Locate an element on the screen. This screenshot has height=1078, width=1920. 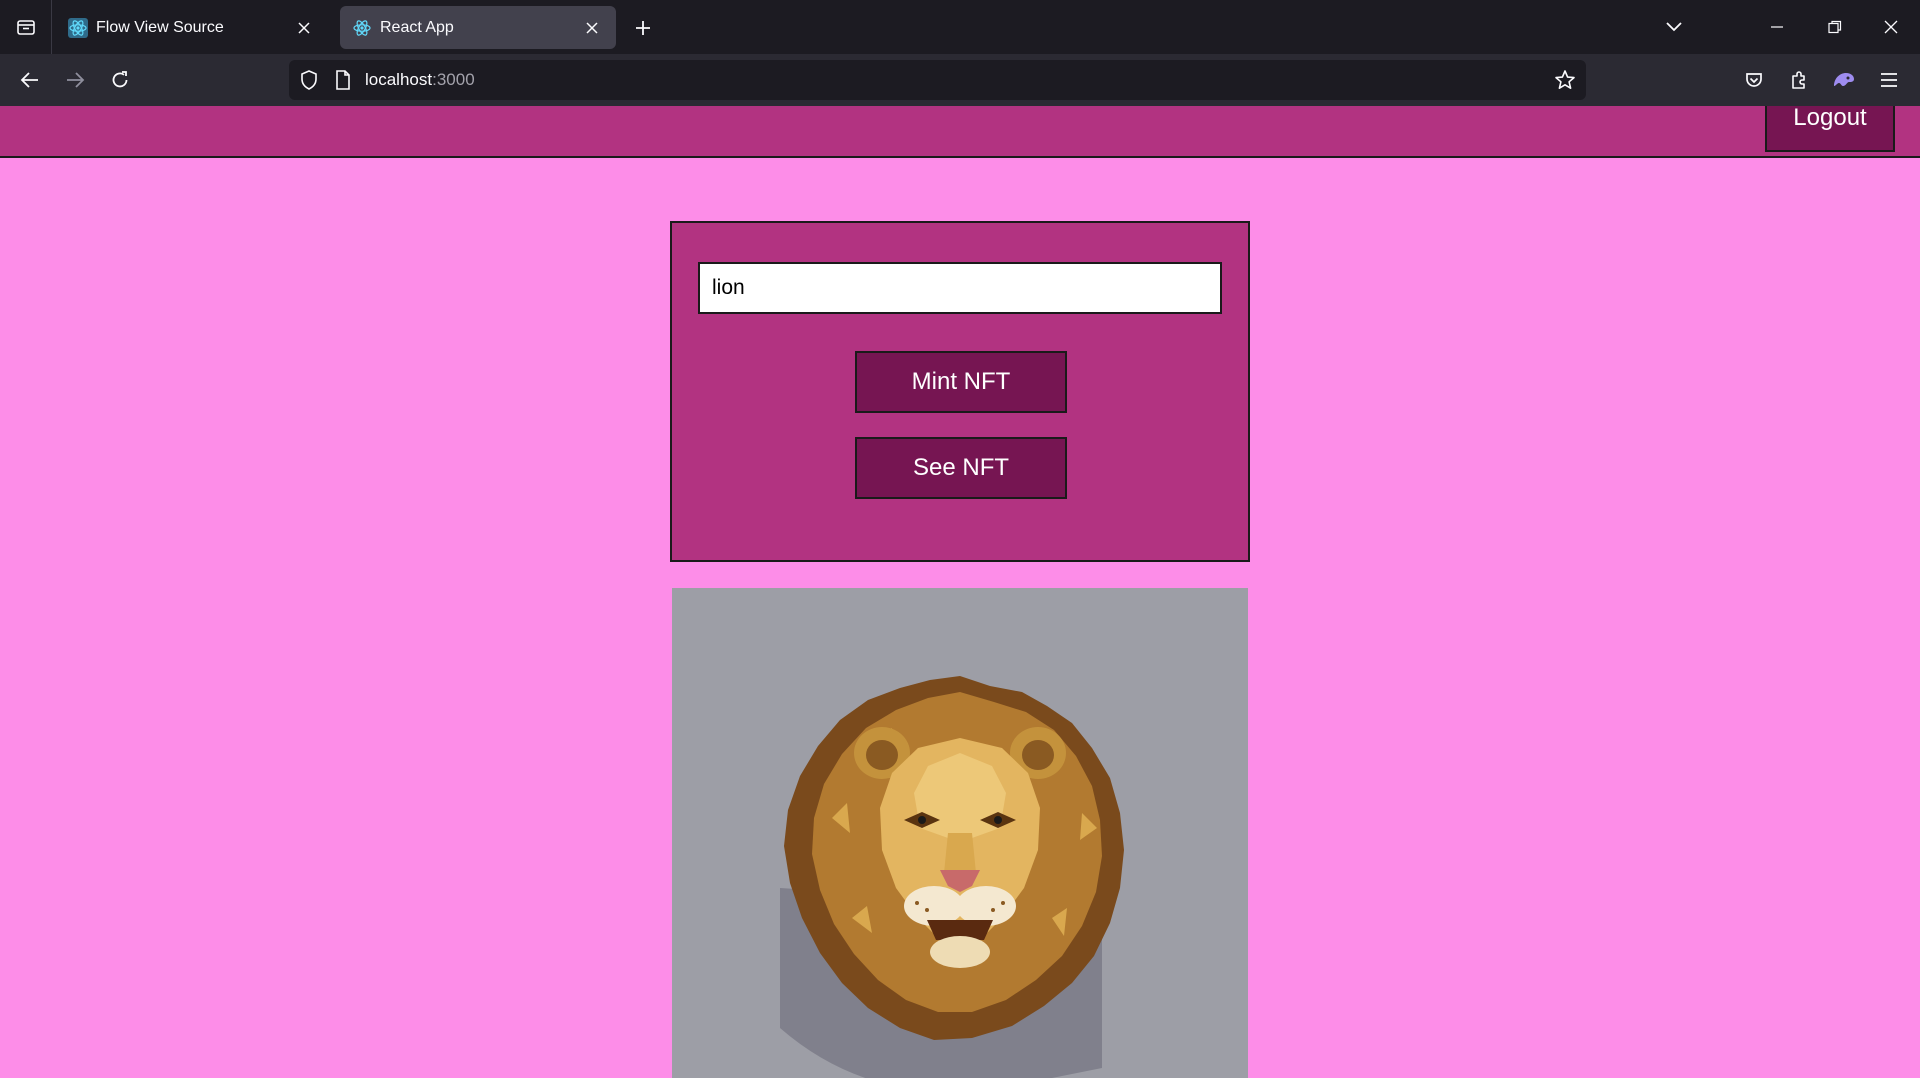
tab-flow-view-source: Flow View Source is located at coordinates (192, 27).